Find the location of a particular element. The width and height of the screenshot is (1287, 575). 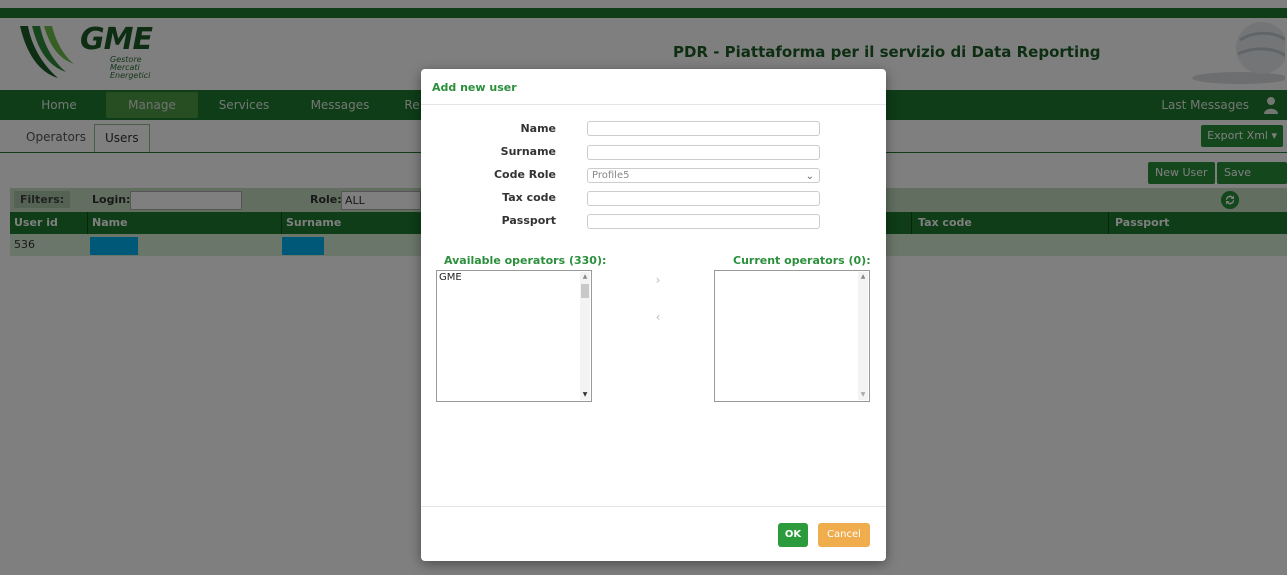

ok-button: OK is located at coordinates (793, 535).